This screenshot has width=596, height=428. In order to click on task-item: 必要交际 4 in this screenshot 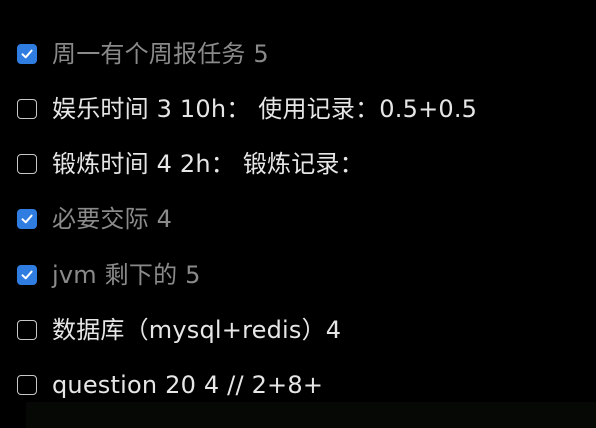, I will do `click(94, 219)`.